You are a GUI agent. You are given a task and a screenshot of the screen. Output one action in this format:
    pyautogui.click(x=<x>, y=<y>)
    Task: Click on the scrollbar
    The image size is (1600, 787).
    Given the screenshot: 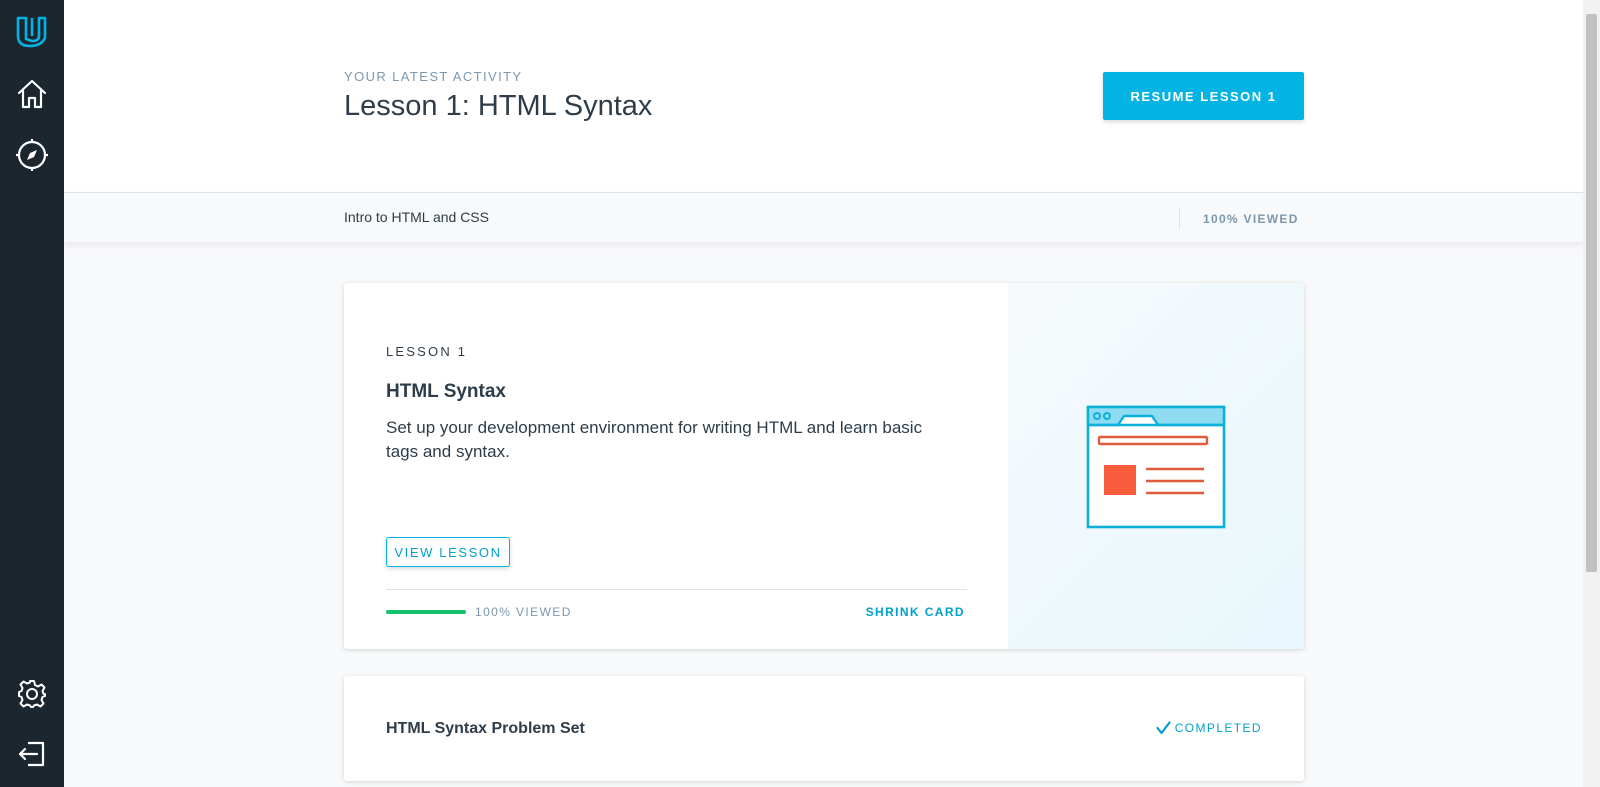 What is the action you would take?
    pyautogui.click(x=1591, y=393)
    